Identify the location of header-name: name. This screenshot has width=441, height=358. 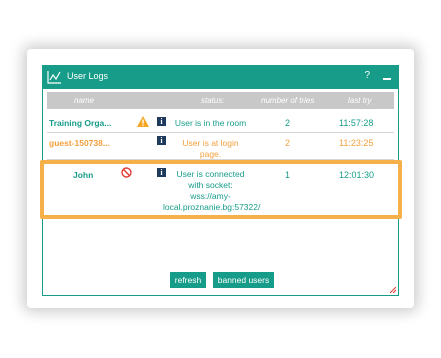
(84, 100).